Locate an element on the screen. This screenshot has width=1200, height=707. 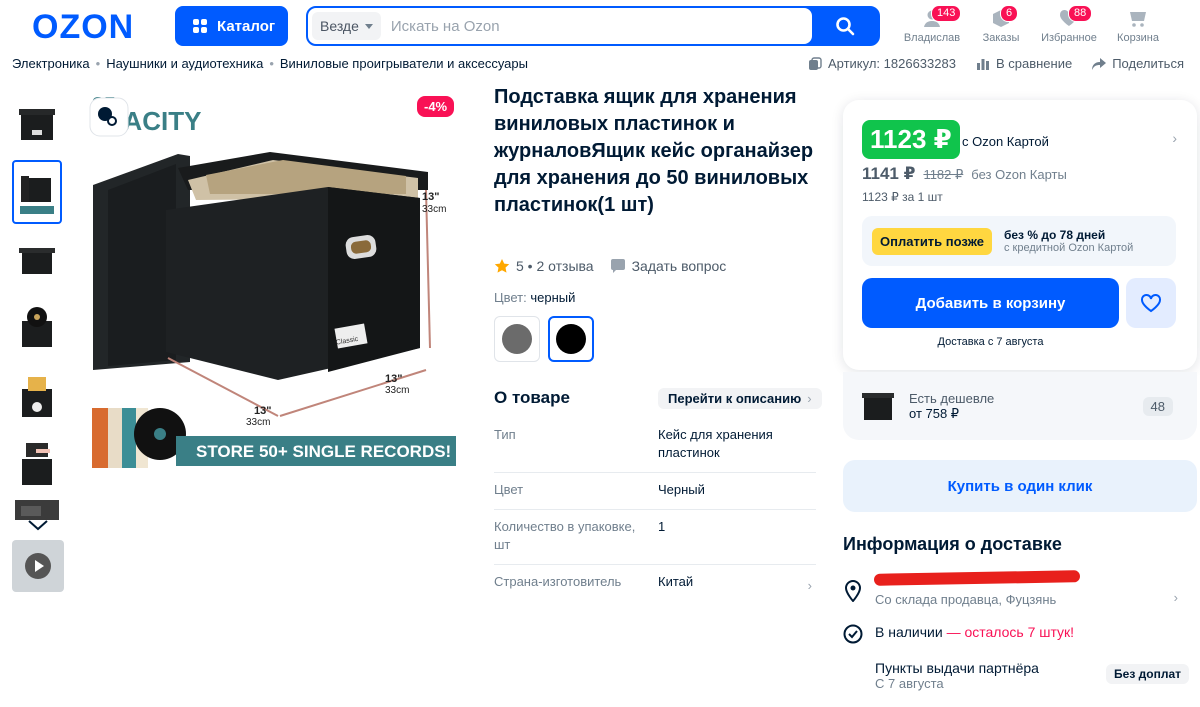
header-cart: Корзина is located at coordinates (1138, 26).